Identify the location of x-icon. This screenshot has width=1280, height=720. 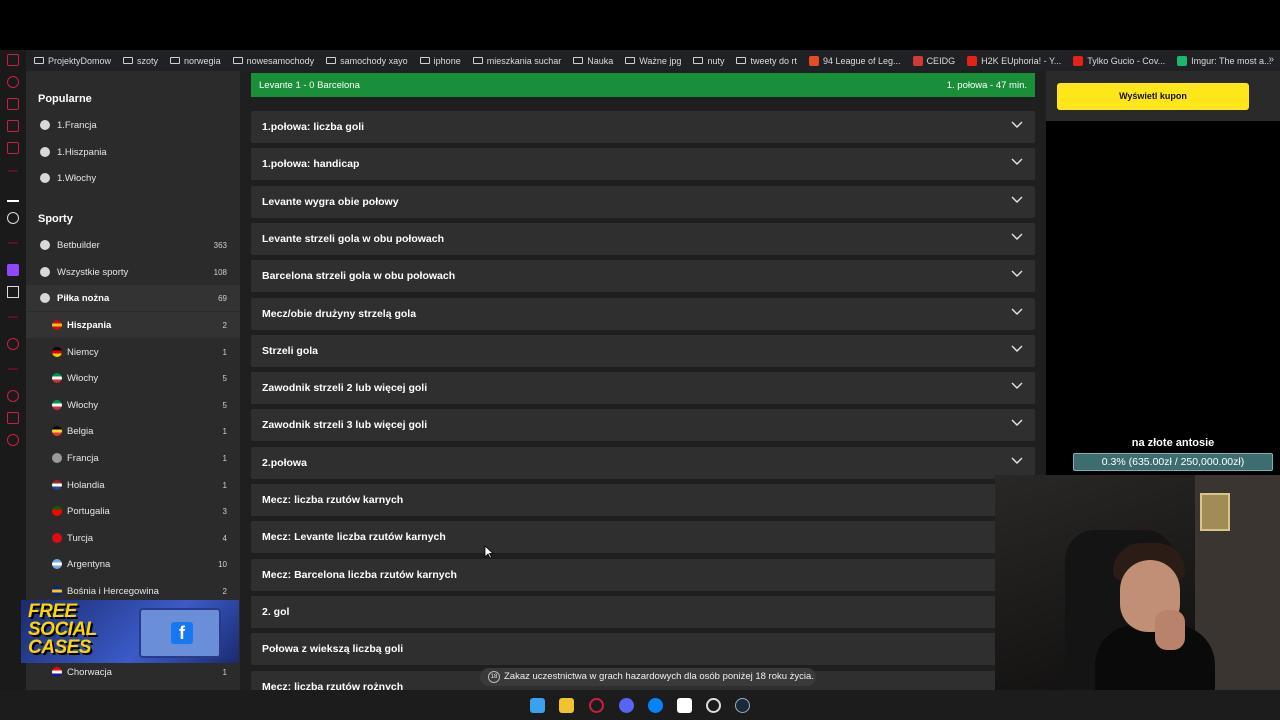
(13, 292).